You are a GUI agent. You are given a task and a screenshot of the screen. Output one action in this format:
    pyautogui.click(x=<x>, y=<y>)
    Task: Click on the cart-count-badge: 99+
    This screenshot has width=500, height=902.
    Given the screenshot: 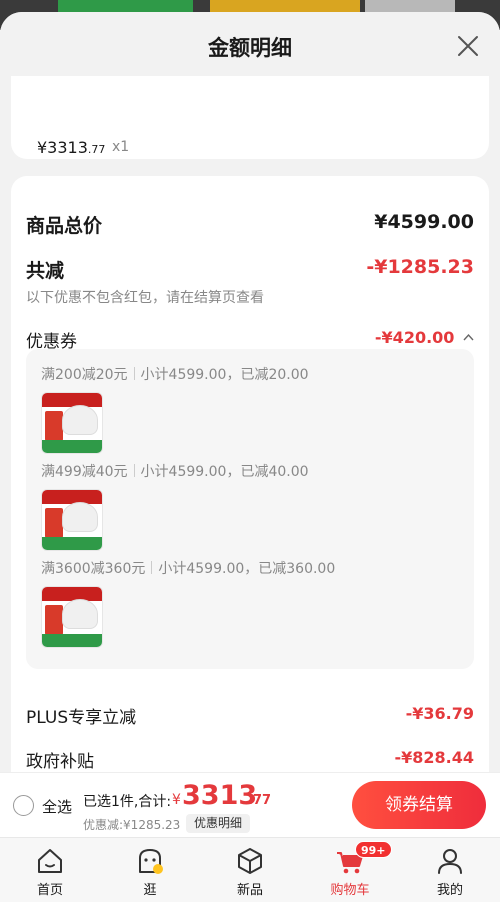 What is the action you would take?
    pyautogui.click(x=373, y=849)
    